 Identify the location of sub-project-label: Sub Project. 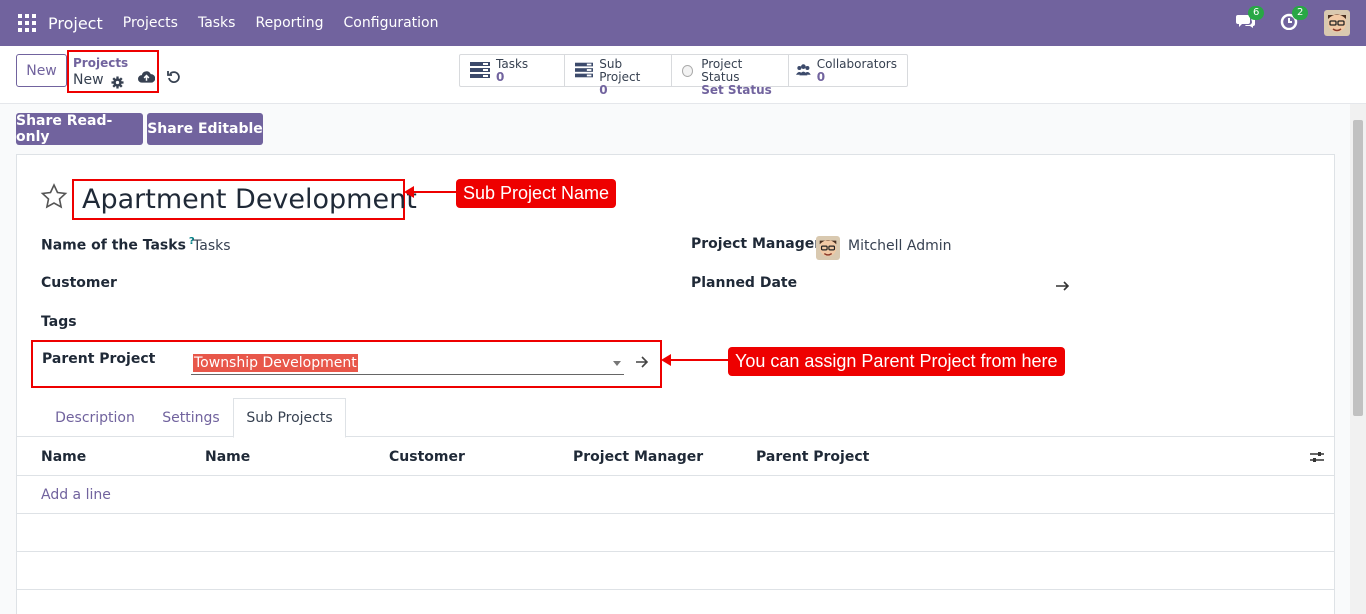
(620, 70).